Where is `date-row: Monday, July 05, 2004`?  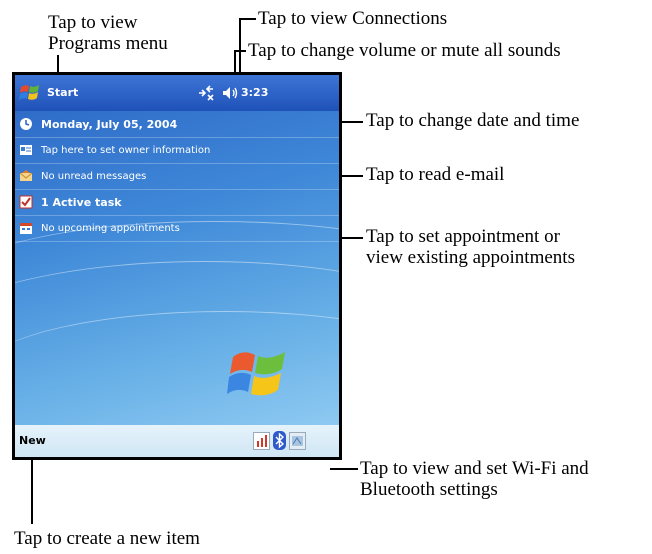
date-row: Monday, July 05, 2004 is located at coordinates (177, 124).